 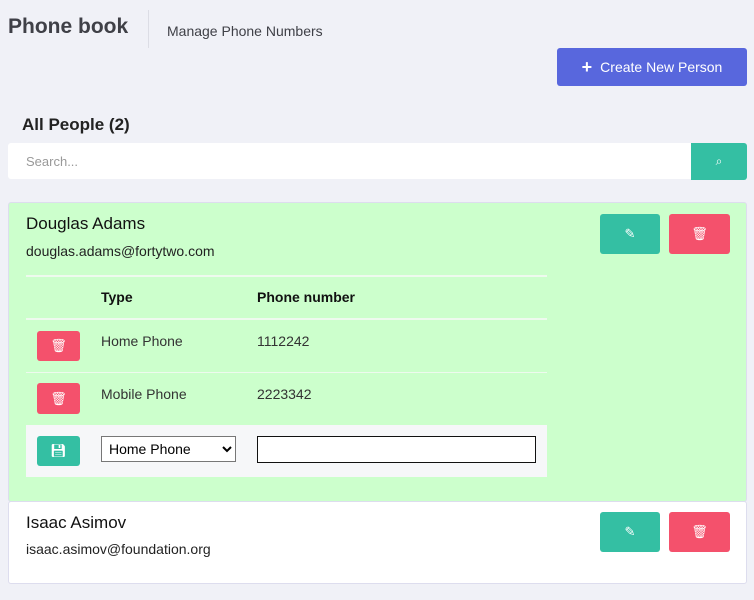 I want to click on phone-number-input, so click(x=396, y=449).